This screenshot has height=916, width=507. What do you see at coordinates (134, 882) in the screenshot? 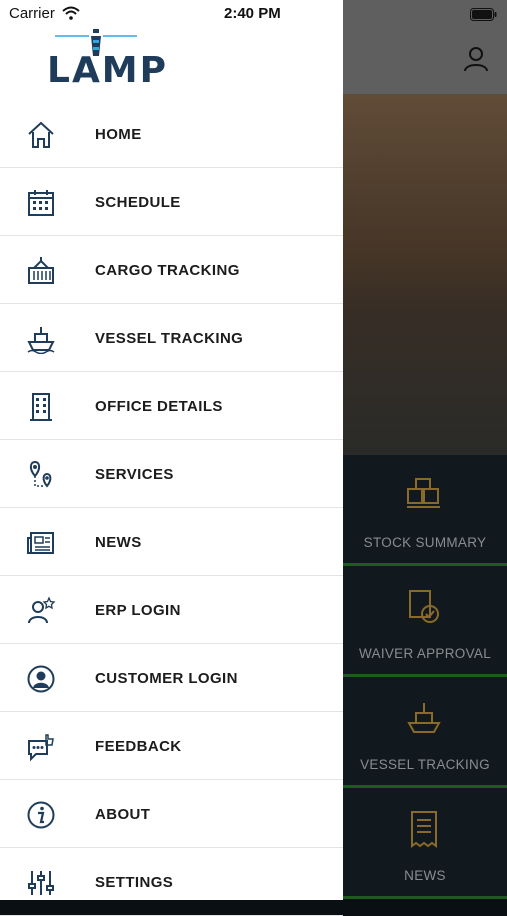
I see `menu-label: SETTINGS` at bounding box center [134, 882].